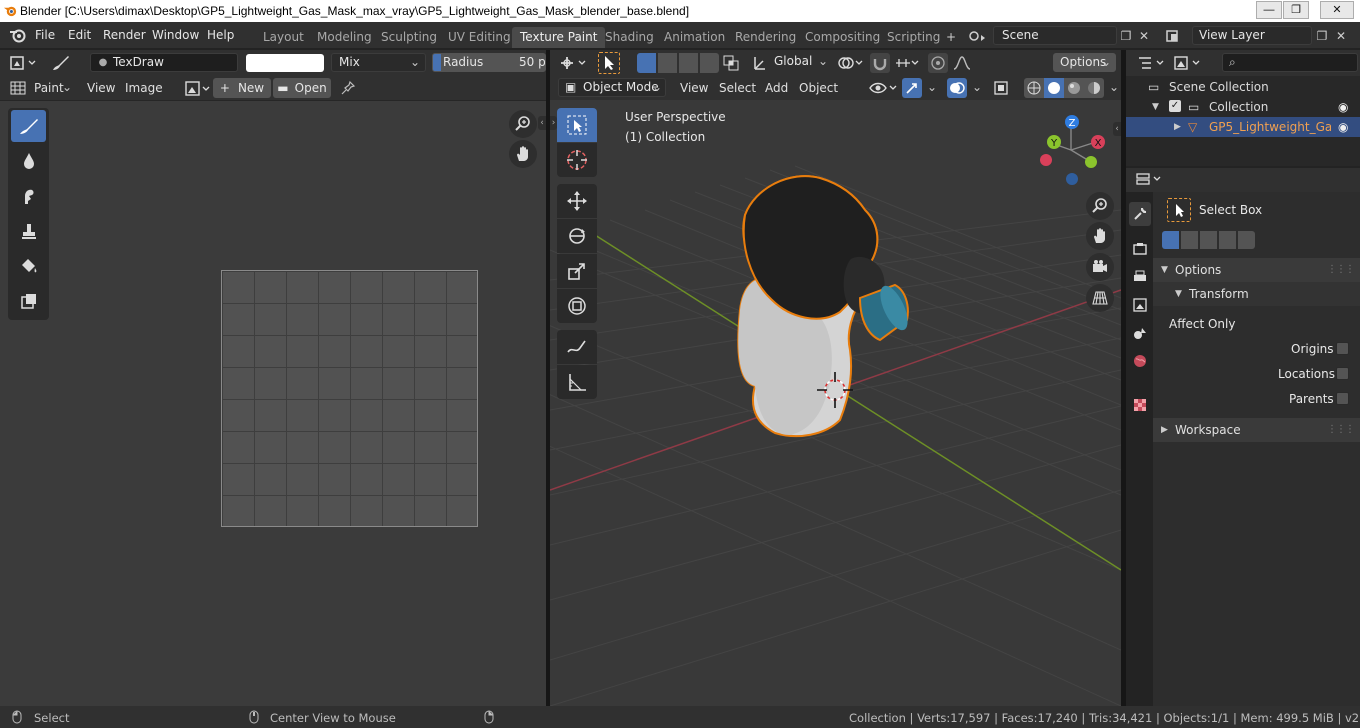 The width and height of the screenshot is (1360, 728). What do you see at coordinates (577, 271) in the screenshot?
I see `scale-tool` at bounding box center [577, 271].